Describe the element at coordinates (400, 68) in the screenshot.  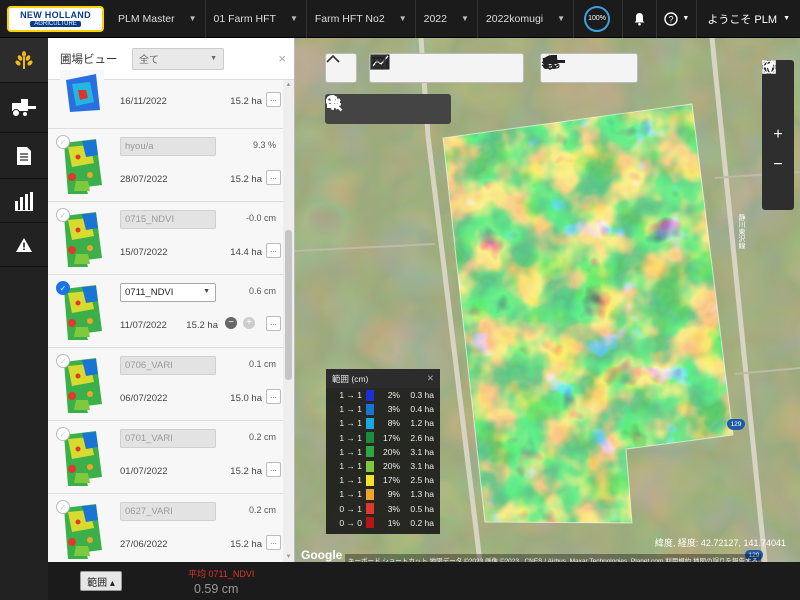
I see `bar-chart-icon` at that location.